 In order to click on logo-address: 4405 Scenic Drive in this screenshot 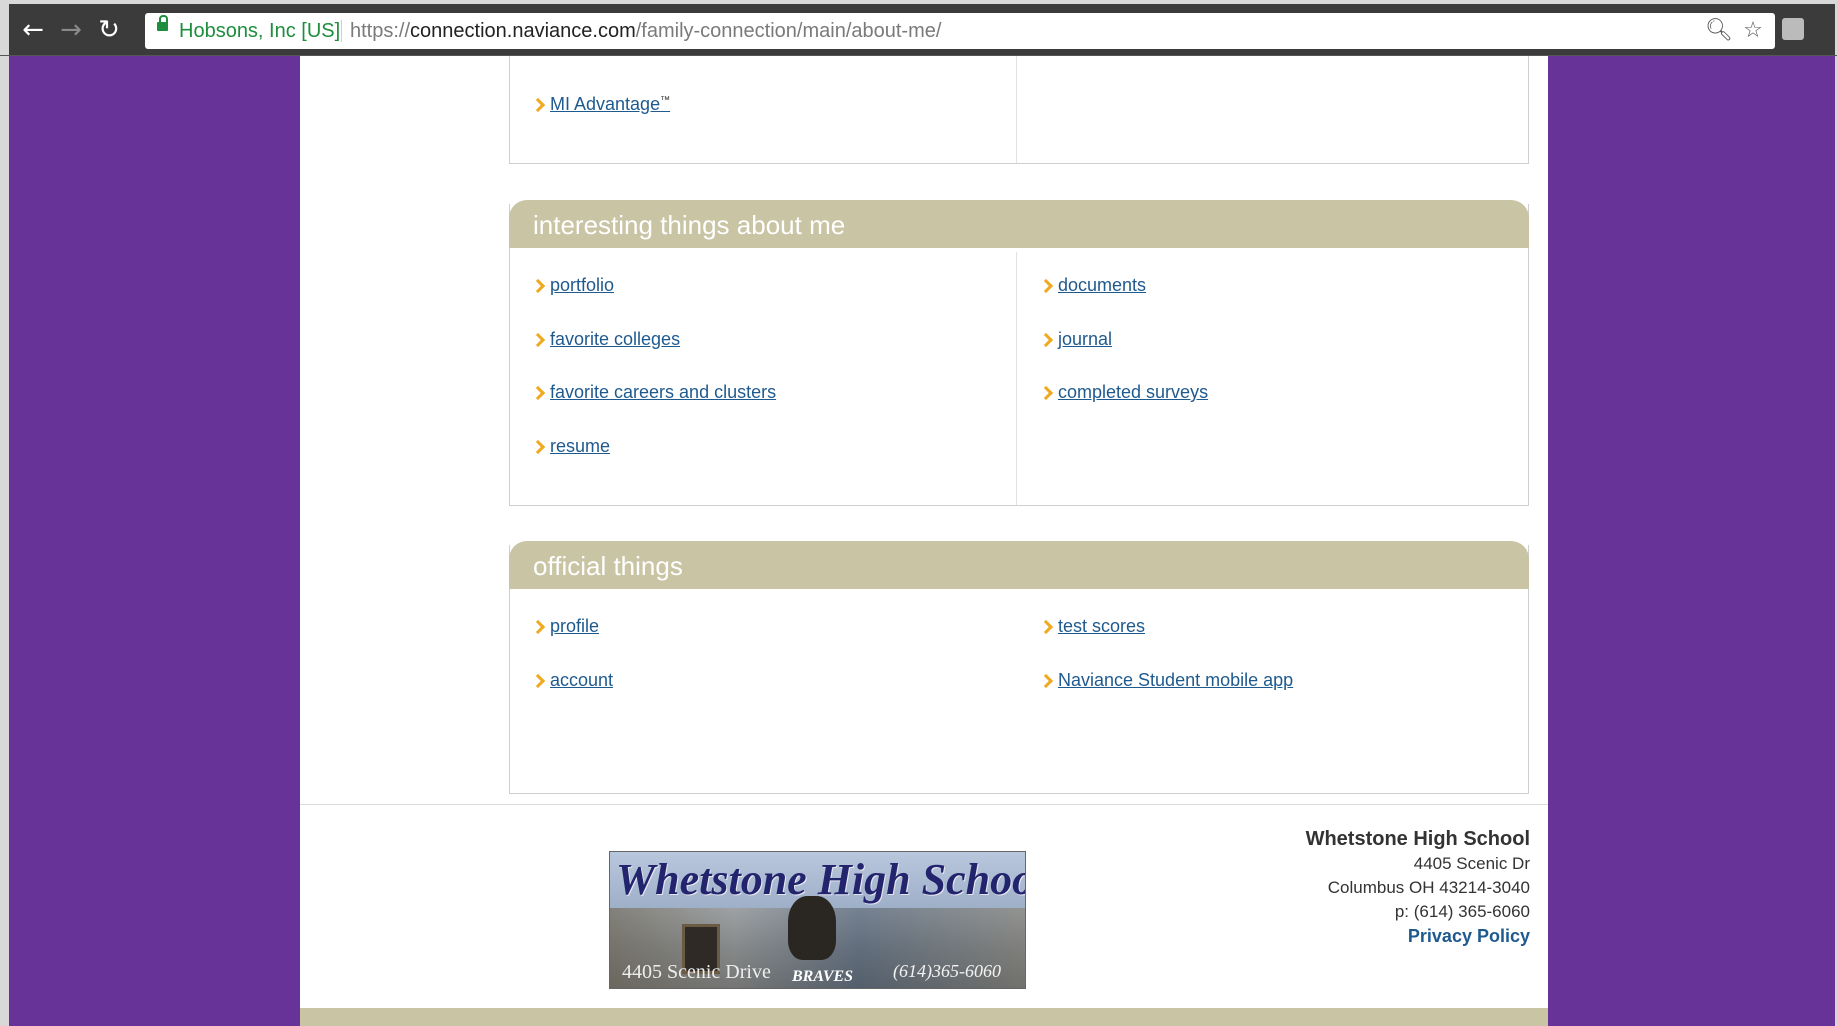, I will do `click(696, 972)`.